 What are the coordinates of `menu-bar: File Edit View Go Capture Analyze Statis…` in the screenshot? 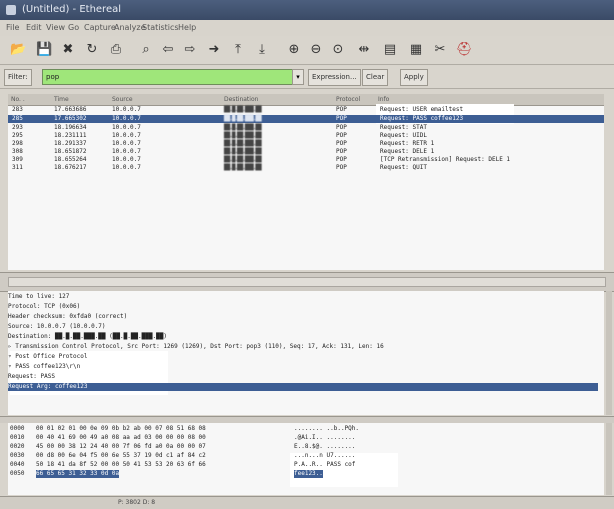 It's located at (307, 28).